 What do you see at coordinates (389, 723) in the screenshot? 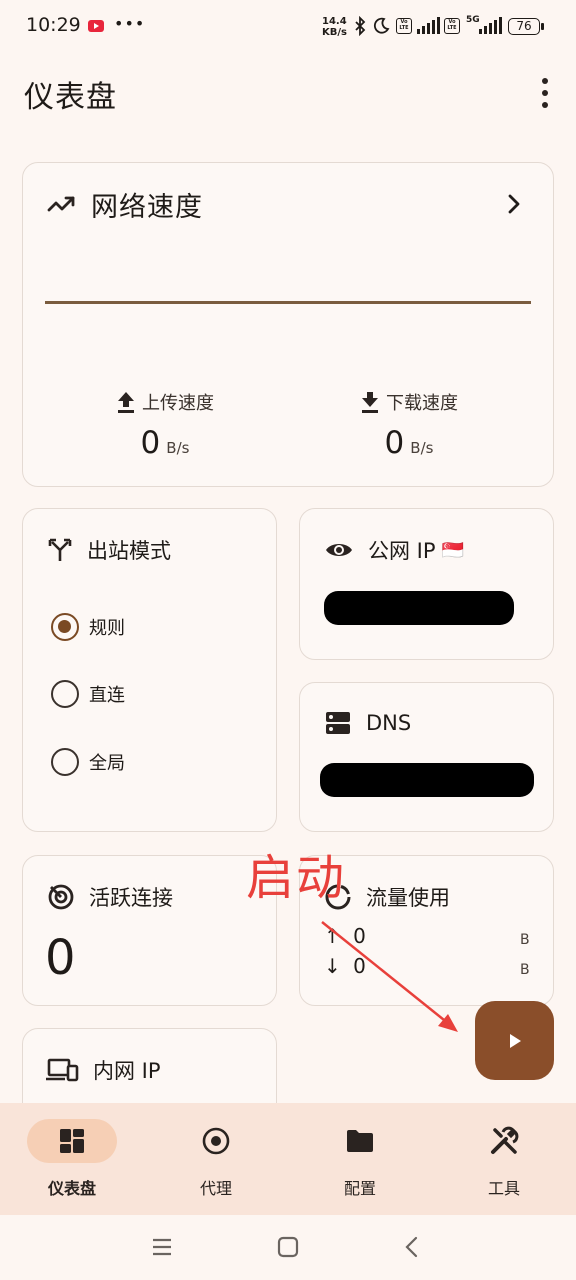
I see `dns-title: DNS` at bounding box center [389, 723].